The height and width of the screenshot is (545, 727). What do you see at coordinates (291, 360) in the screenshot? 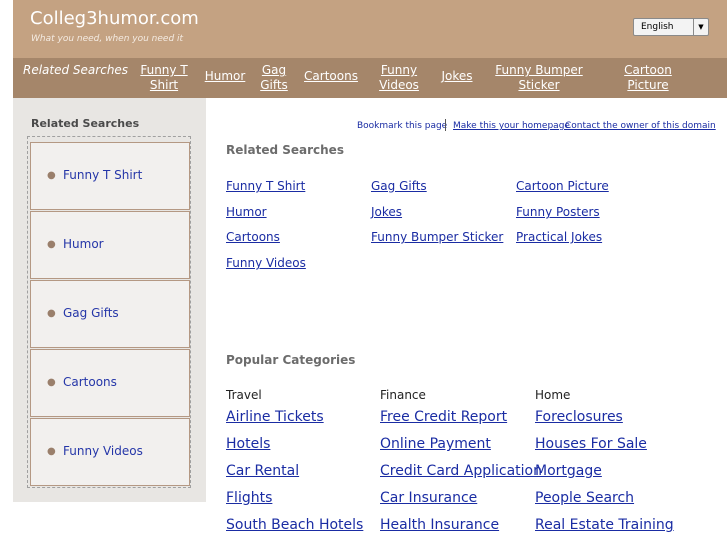
I see `popular-categories-heading: Popular Categories` at bounding box center [291, 360].